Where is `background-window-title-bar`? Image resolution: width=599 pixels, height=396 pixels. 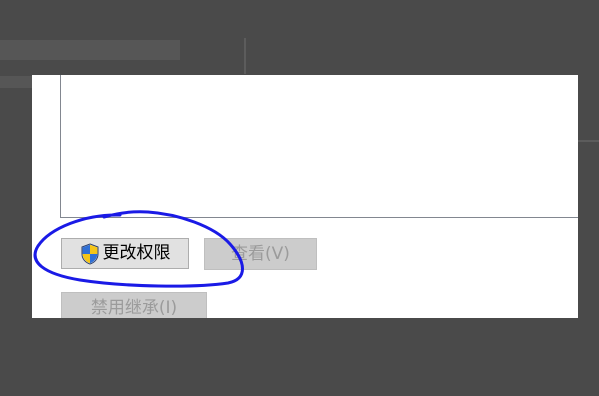
background-window-title-bar is located at coordinates (90, 50).